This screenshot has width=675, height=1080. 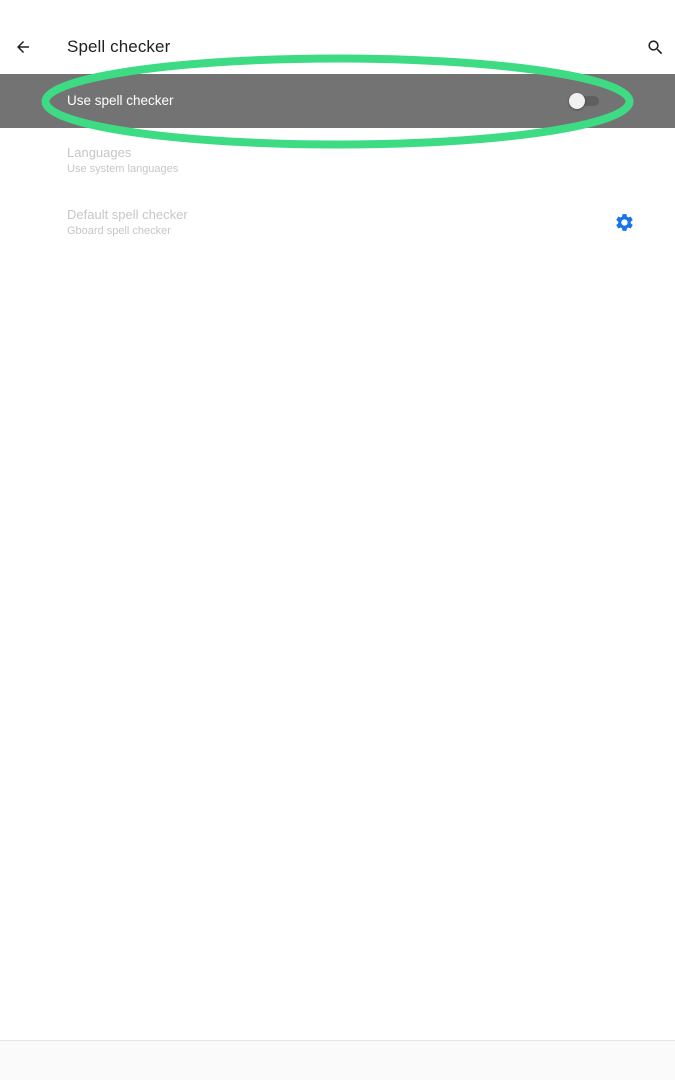 I want to click on arrow-back-icon, so click(x=23, y=47).